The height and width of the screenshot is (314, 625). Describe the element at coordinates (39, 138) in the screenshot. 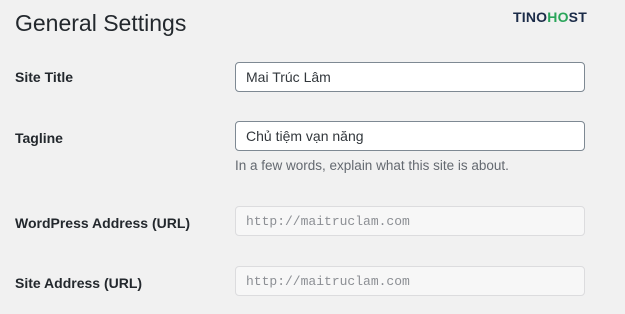

I see `tagline-label: Tagline` at that location.